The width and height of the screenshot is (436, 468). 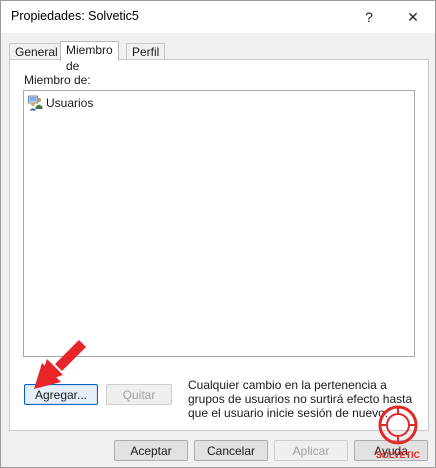 What do you see at coordinates (75, 16) in the screenshot?
I see `window-title: Propiedades: Solvetic5` at bounding box center [75, 16].